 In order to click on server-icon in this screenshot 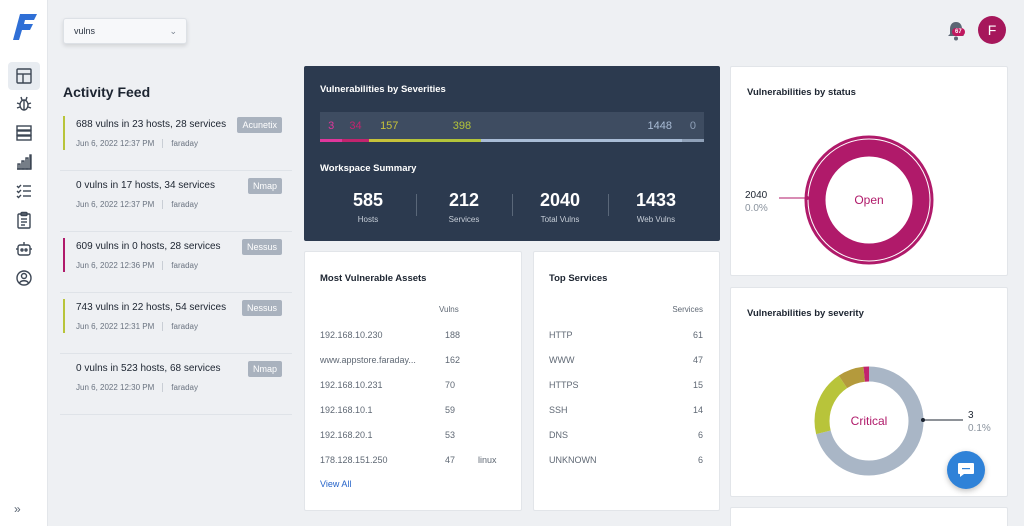, I will do `click(24, 133)`.